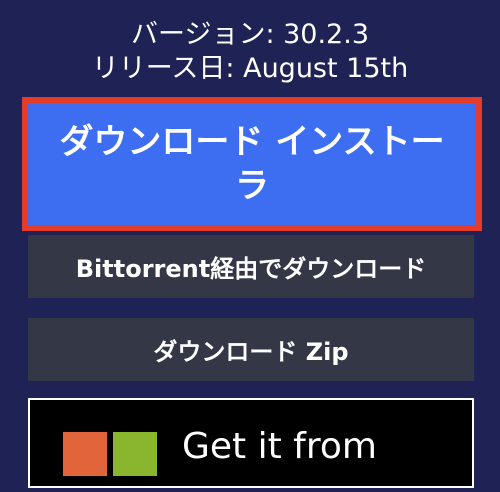  I want to click on logo-green-square, so click(135, 454).